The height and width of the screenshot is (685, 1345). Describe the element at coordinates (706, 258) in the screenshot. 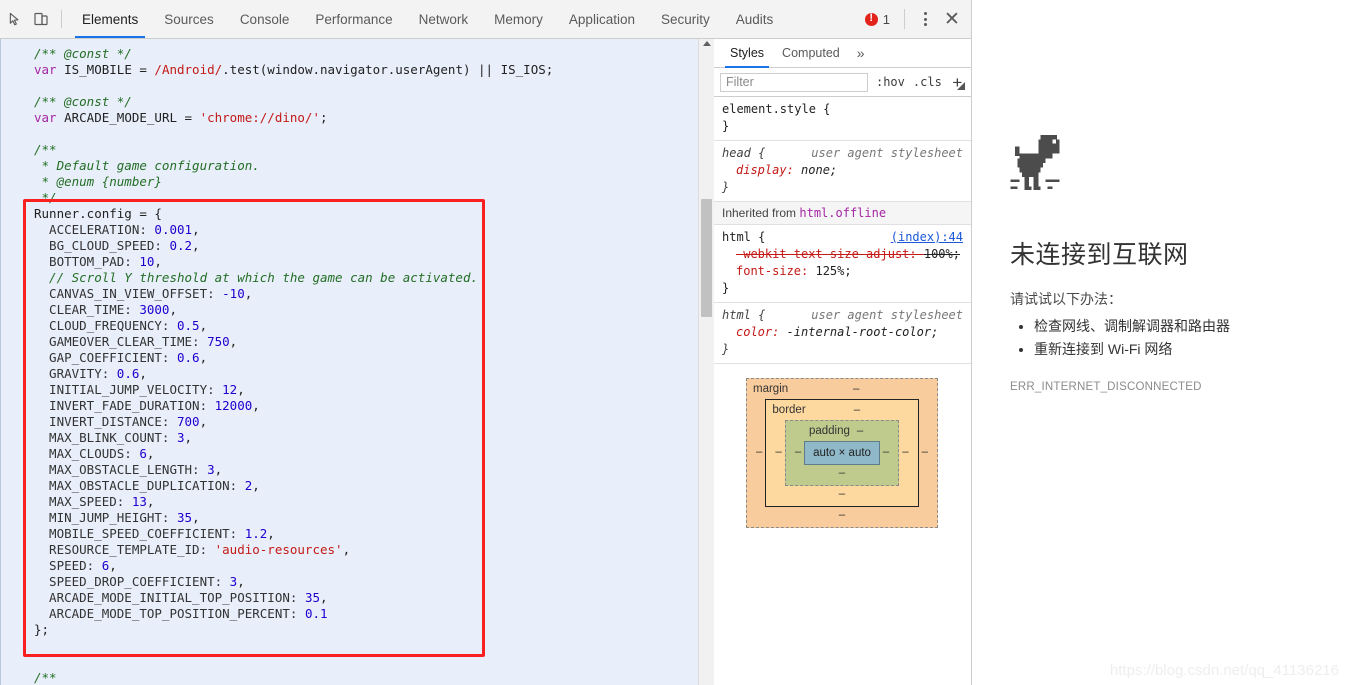

I see `scrollbar-thumb` at that location.